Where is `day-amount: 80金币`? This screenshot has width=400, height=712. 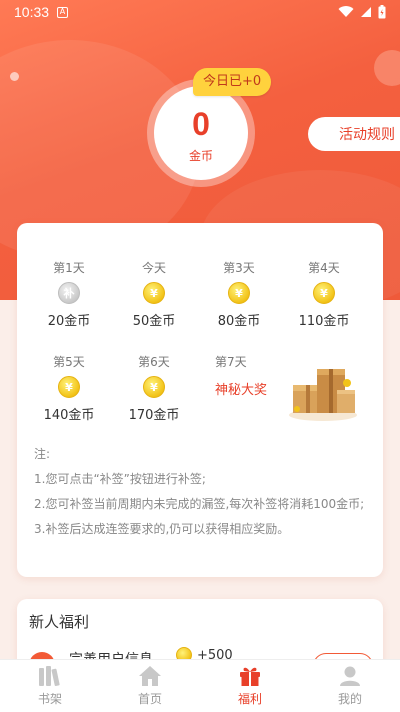 day-amount: 80金币 is located at coordinates (239, 321).